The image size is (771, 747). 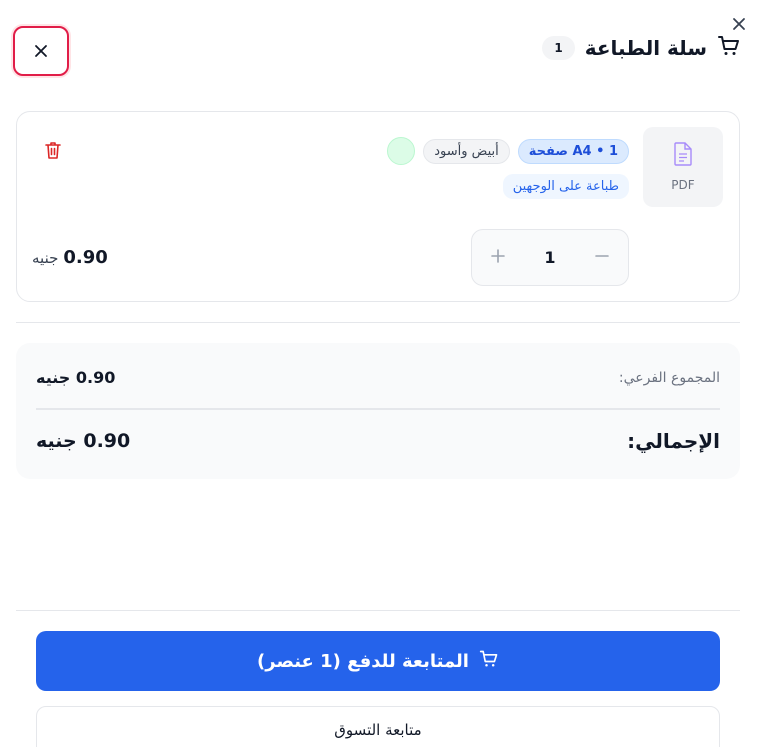 I want to click on trash-icon, so click(x=53, y=150).